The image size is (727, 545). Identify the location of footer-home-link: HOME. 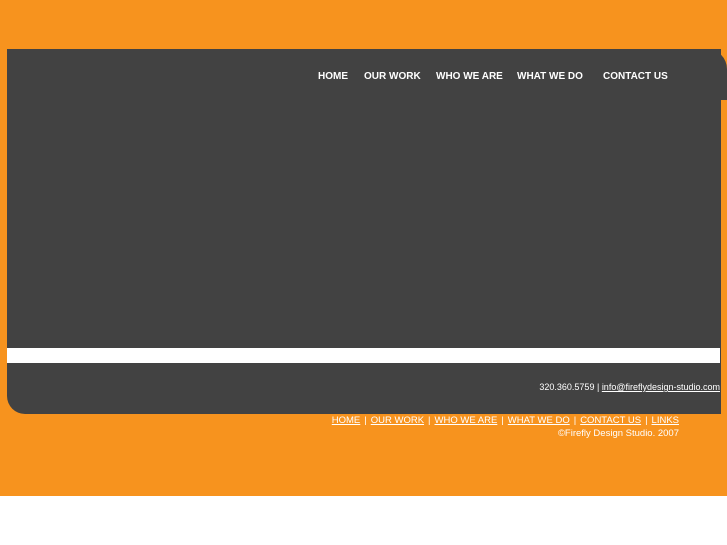
(346, 420).